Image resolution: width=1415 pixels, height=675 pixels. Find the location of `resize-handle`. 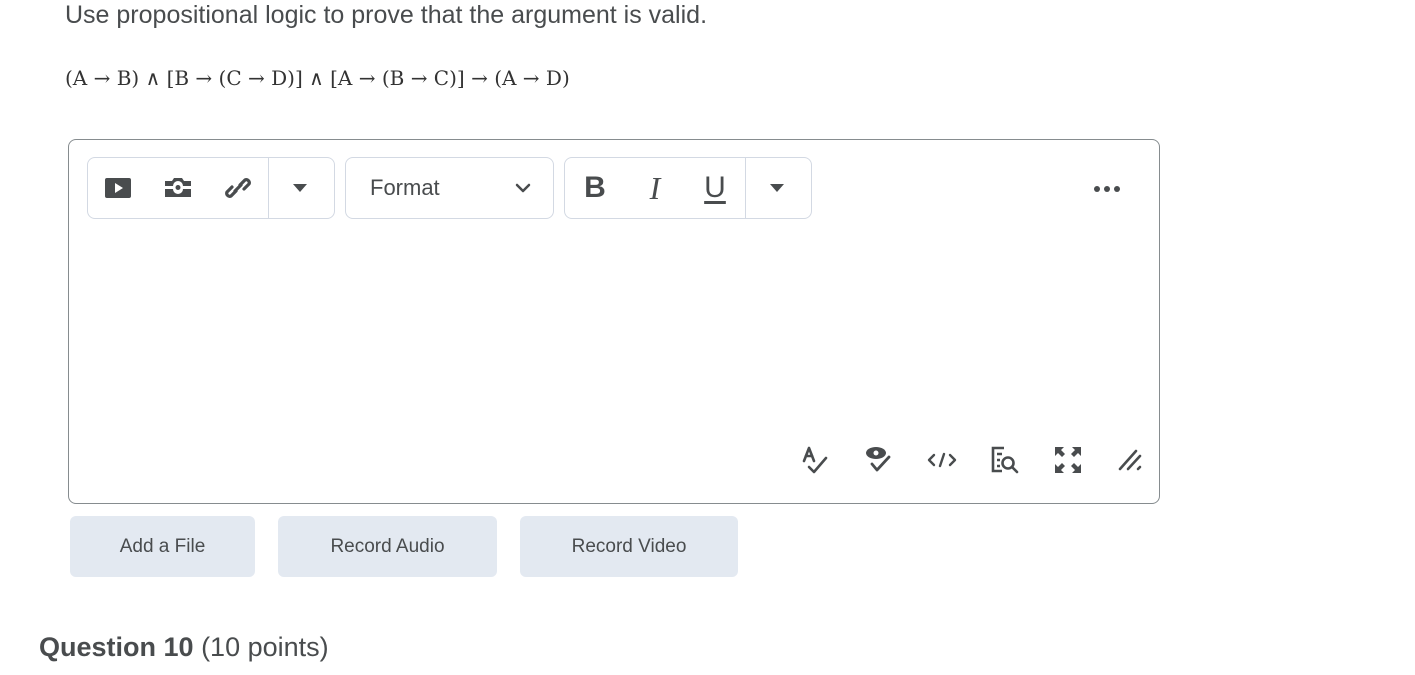

resize-handle is located at coordinates (1130, 460).